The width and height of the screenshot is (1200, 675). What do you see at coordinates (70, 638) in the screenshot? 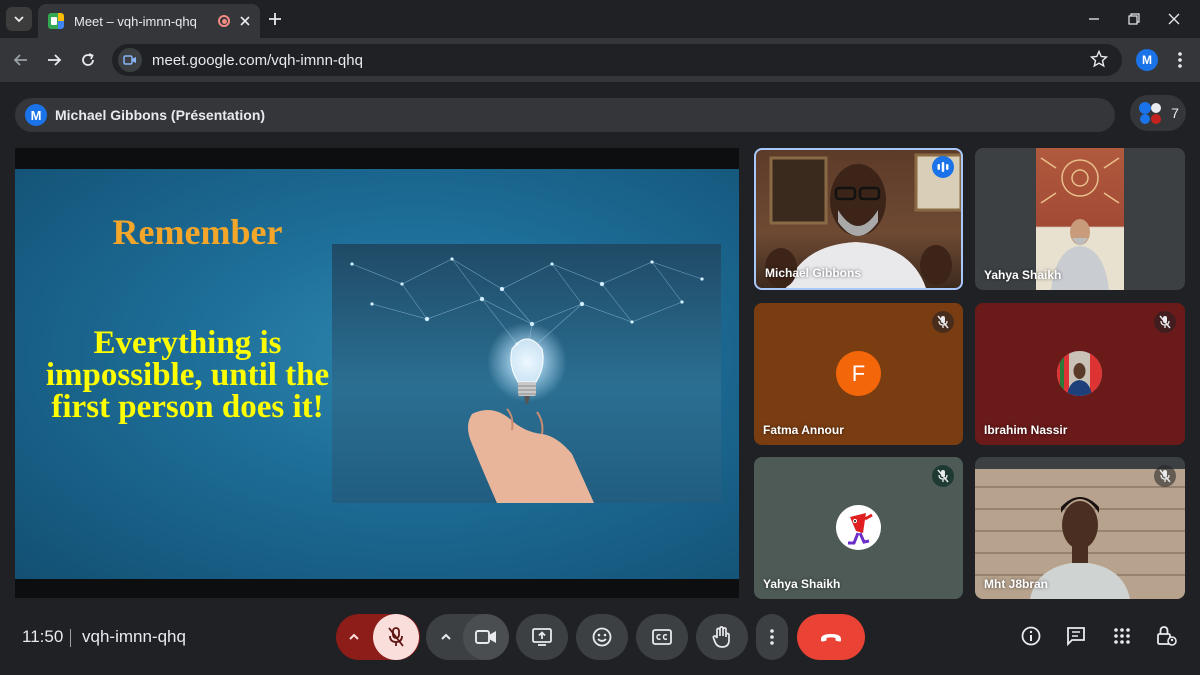
I see `divider` at bounding box center [70, 638].